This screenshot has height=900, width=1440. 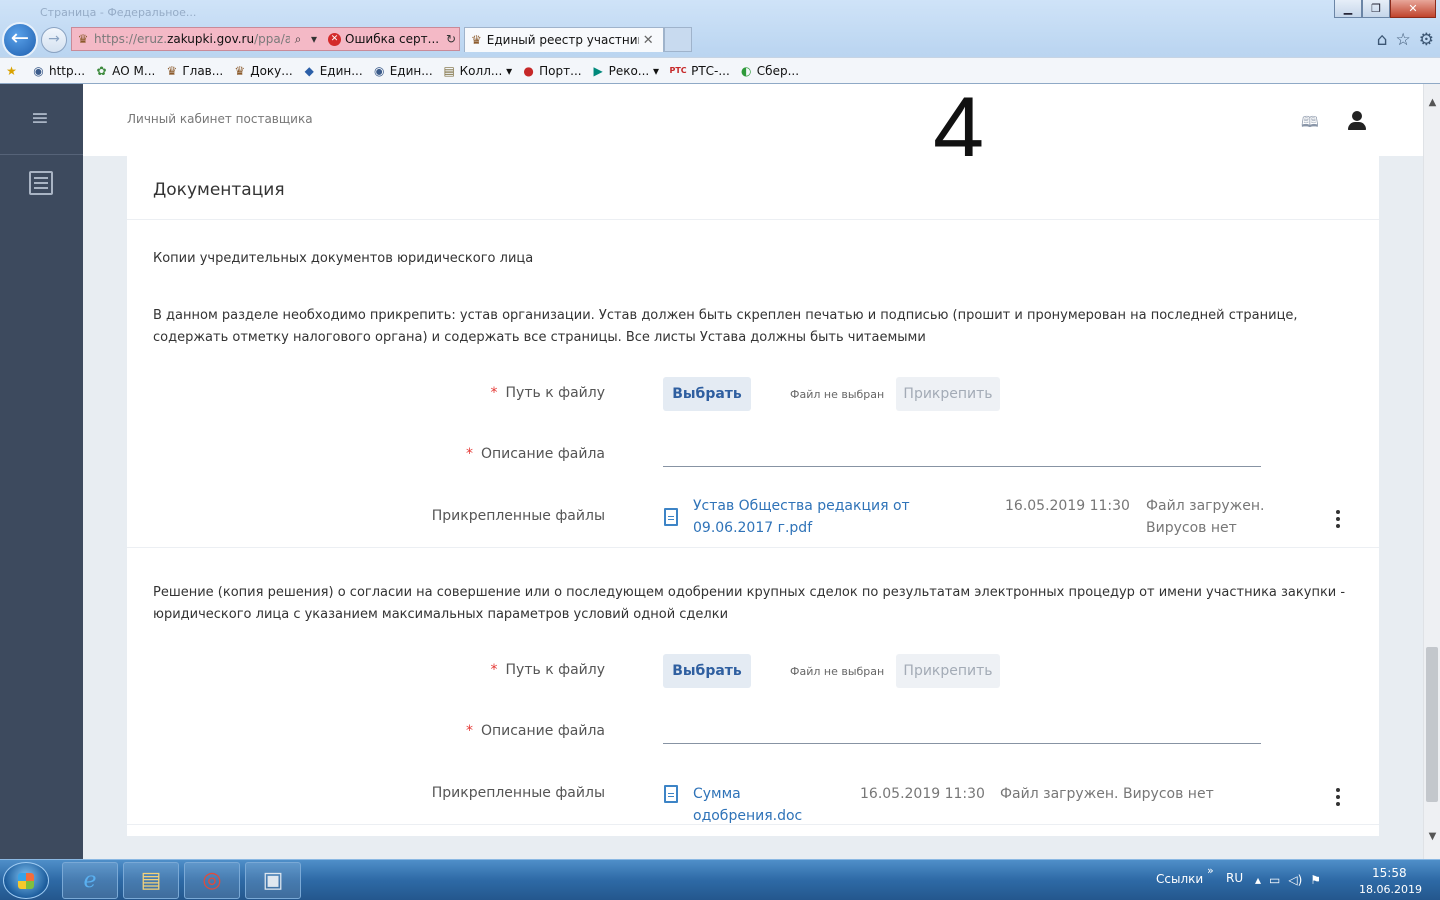 I want to click on folder-icon: ▤, so click(x=151, y=880).